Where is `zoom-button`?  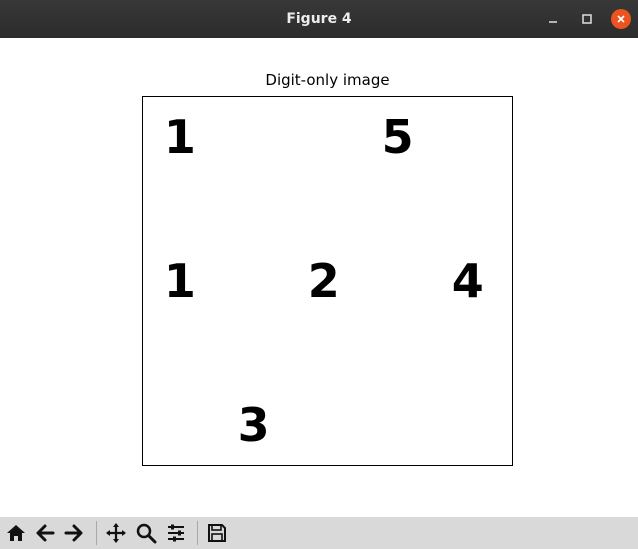
zoom-button is located at coordinates (146, 533).